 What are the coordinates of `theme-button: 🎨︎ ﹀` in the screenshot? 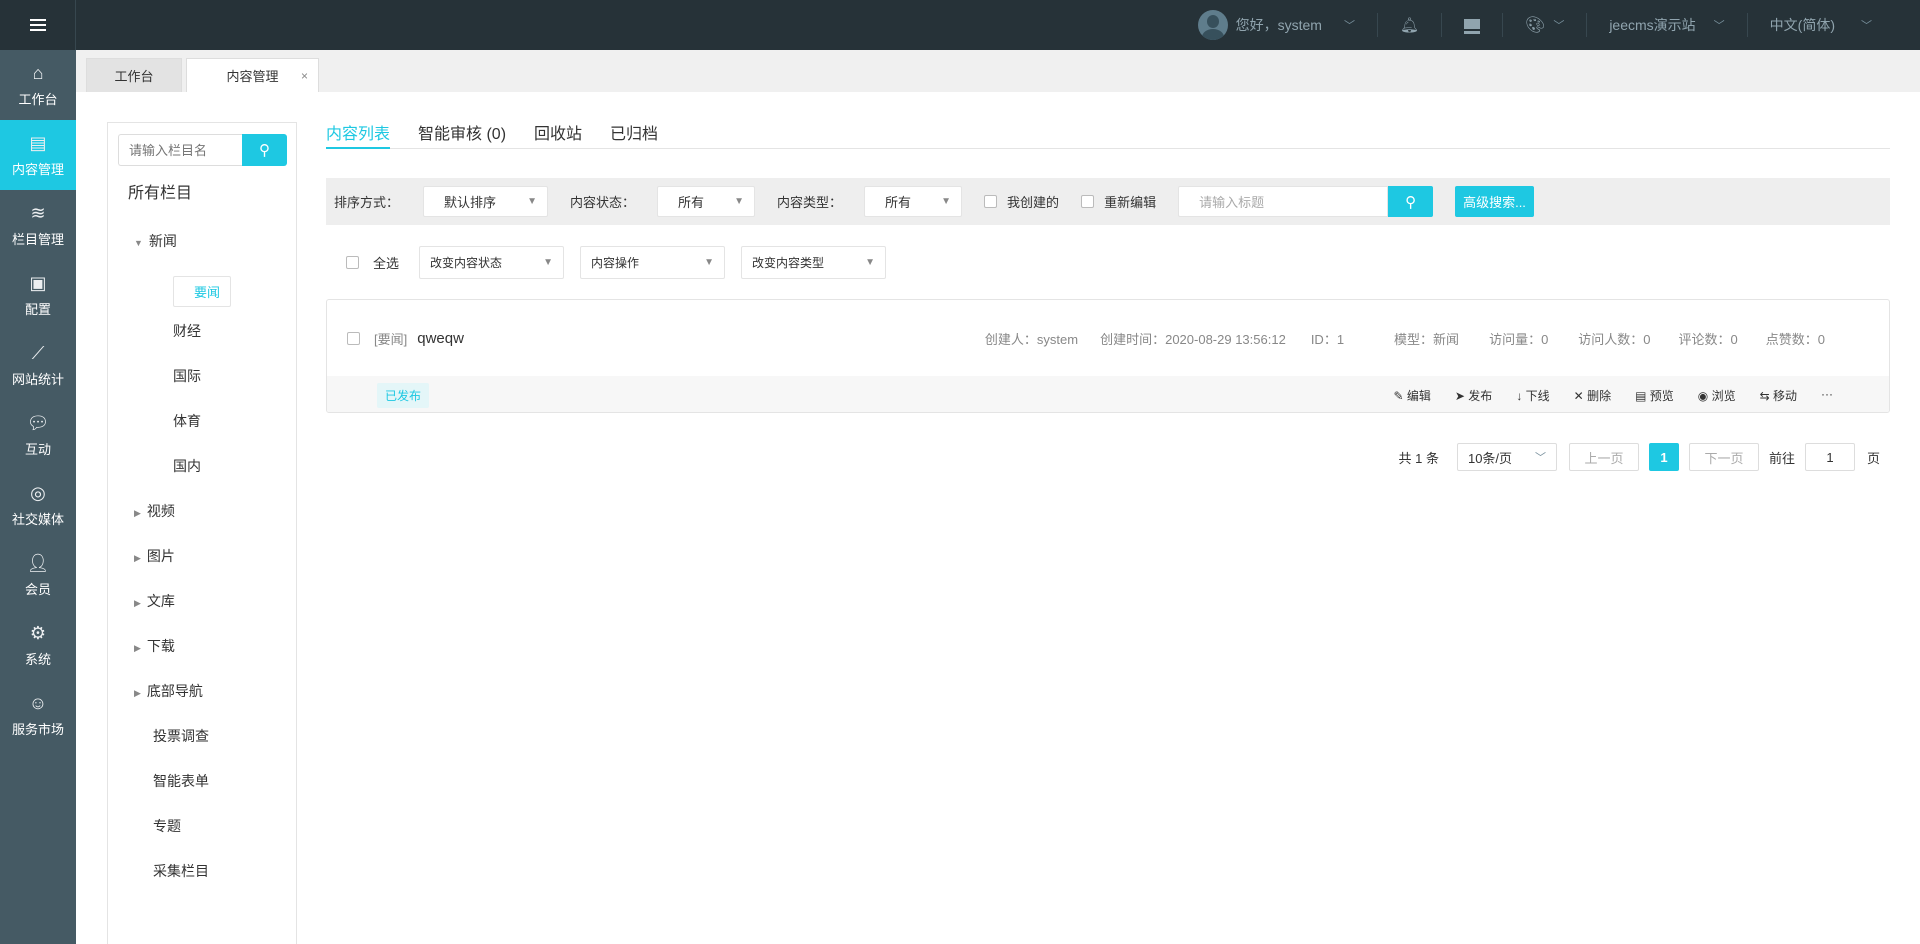 It's located at (1544, 25).